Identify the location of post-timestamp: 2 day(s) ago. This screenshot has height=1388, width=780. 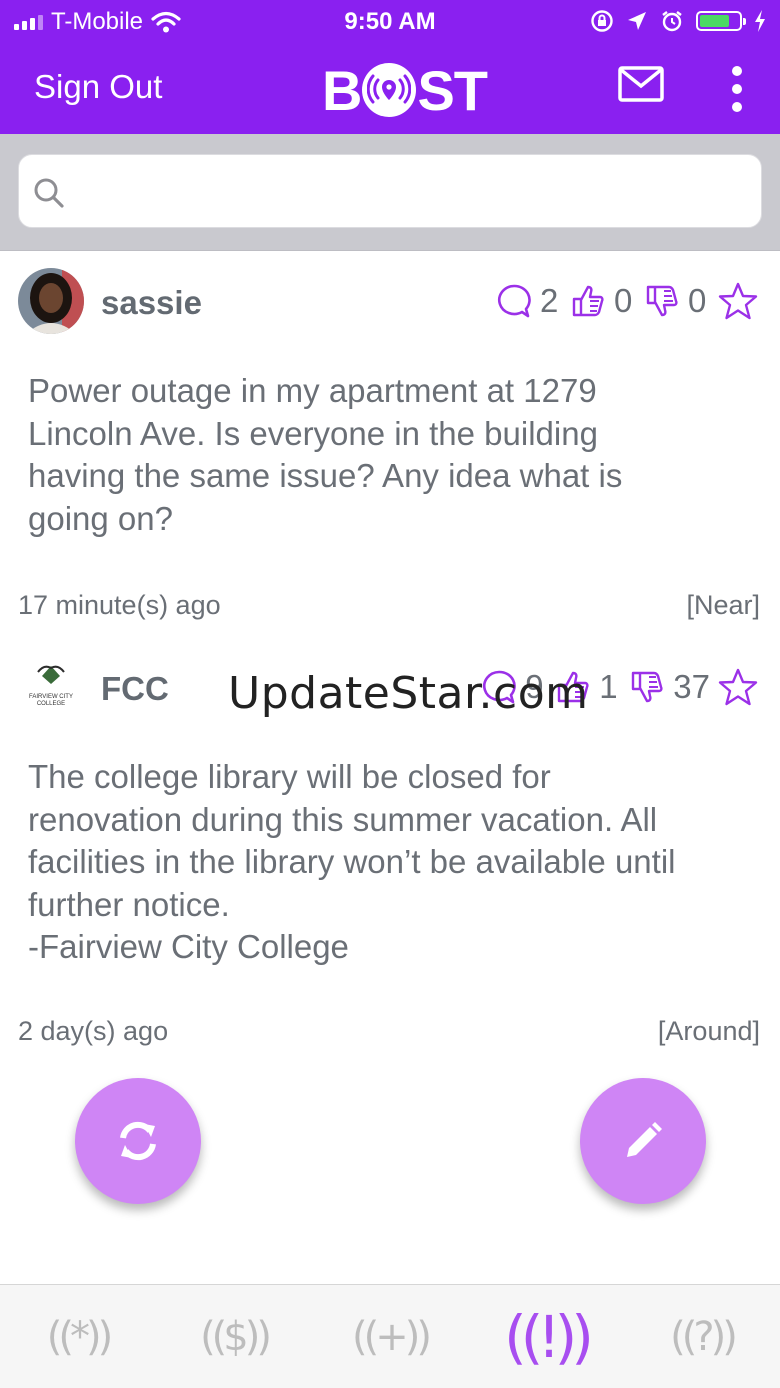
(93, 1031).